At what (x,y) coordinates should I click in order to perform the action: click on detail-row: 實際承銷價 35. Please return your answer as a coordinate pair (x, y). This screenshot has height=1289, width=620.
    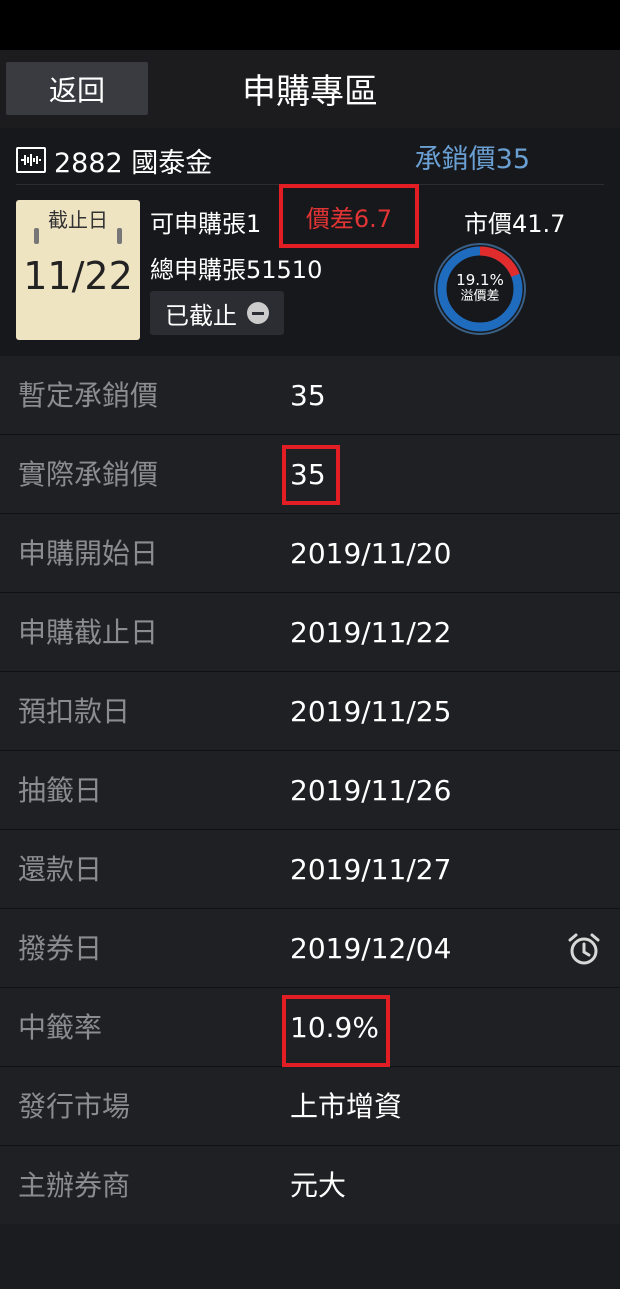
    Looking at the image, I should click on (310, 474).